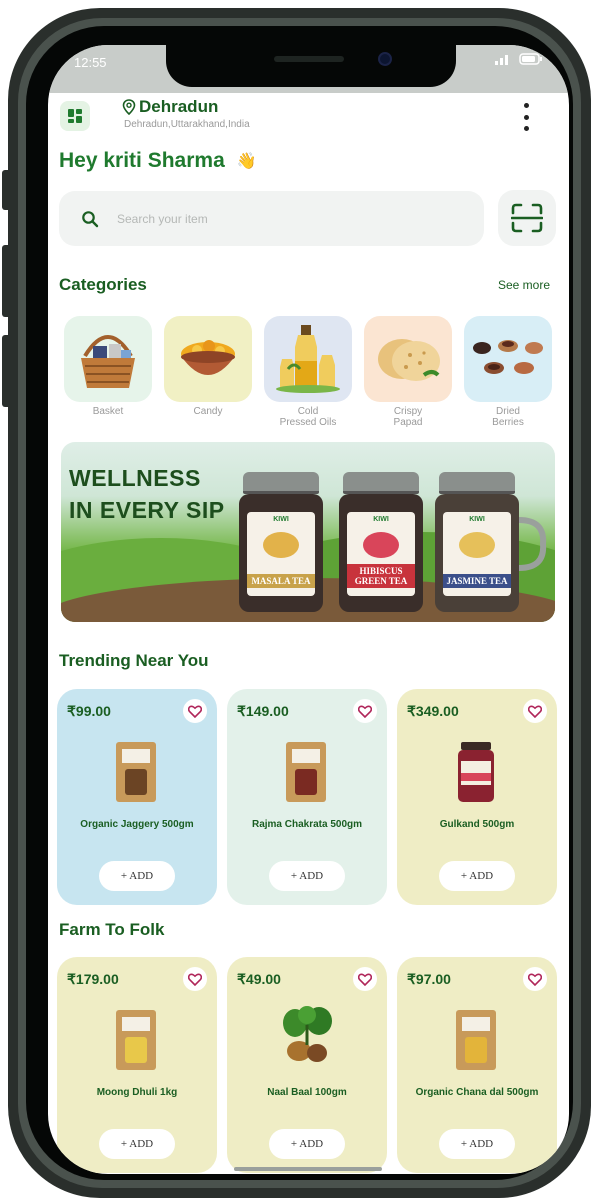 This screenshot has width=599, height=1204. I want to click on tea-jar-masala: KIWI MASALA TEA, so click(281, 542).